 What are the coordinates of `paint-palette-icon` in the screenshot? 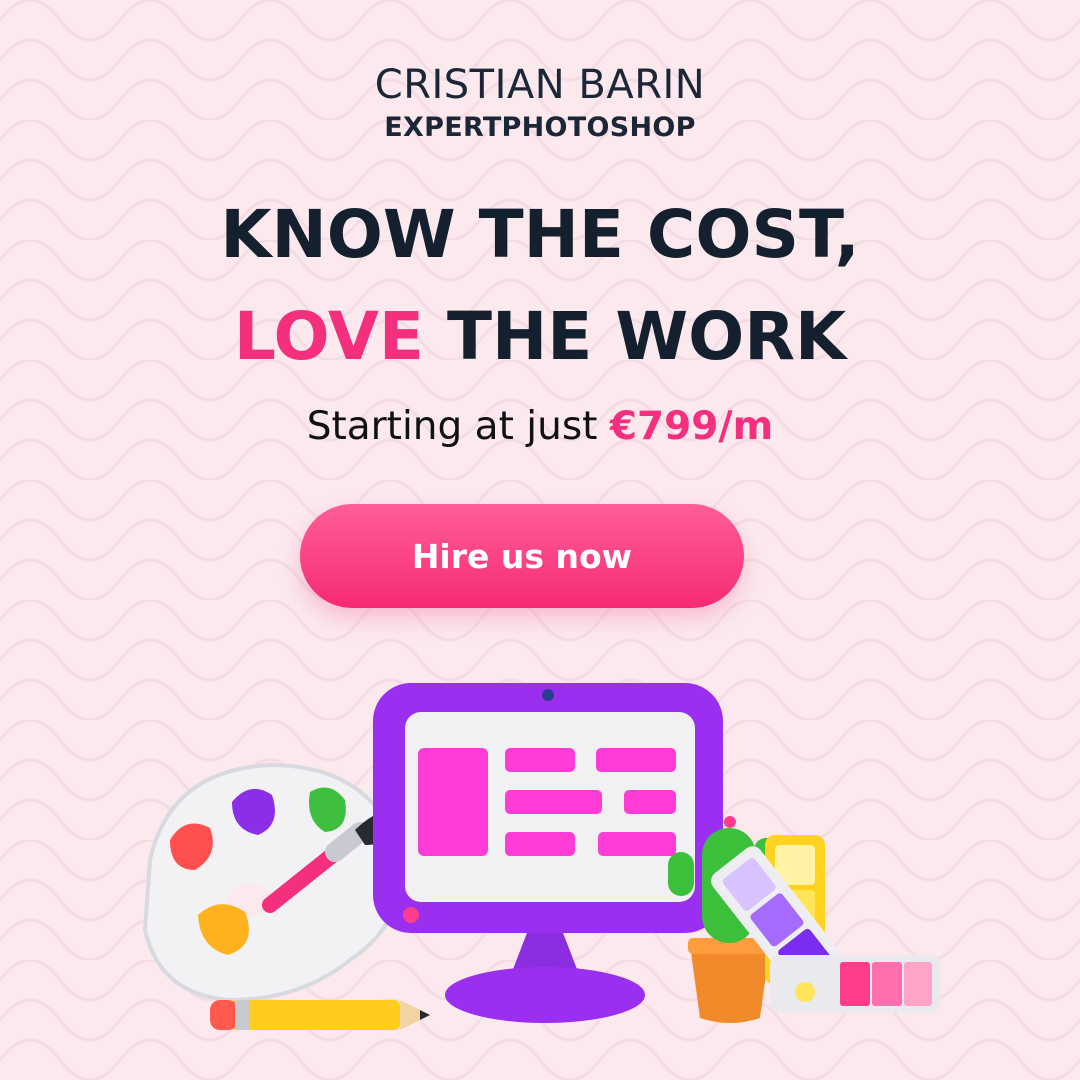 It's located at (273, 882).